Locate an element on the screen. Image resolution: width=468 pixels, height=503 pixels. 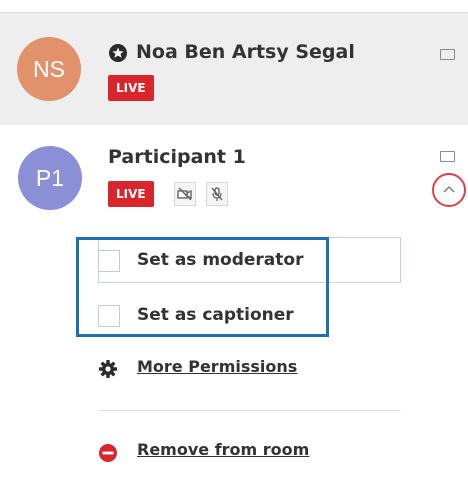
remove-from-room-label: Remove from room is located at coordinates (223, 449).